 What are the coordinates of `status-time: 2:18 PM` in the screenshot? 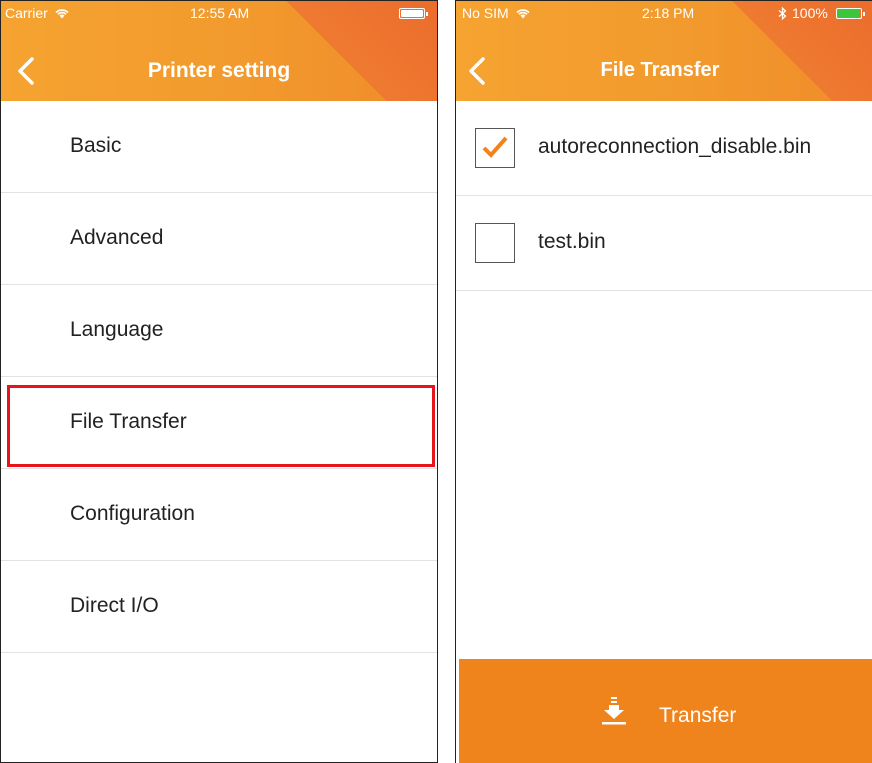 It's located at (668, 13).